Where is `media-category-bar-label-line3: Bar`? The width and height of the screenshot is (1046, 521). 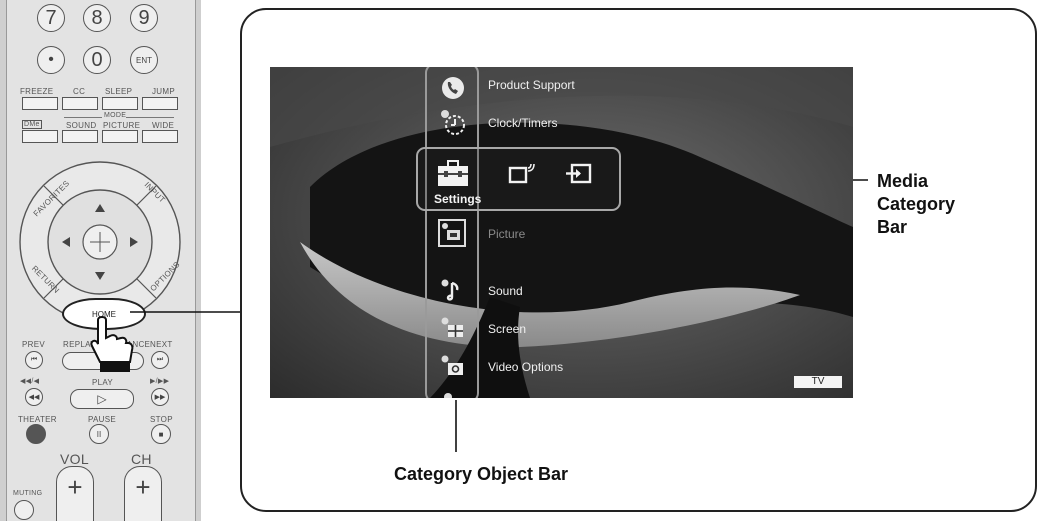
media-category-bar-label-line3: Bar is located at coordinates (892, 227).